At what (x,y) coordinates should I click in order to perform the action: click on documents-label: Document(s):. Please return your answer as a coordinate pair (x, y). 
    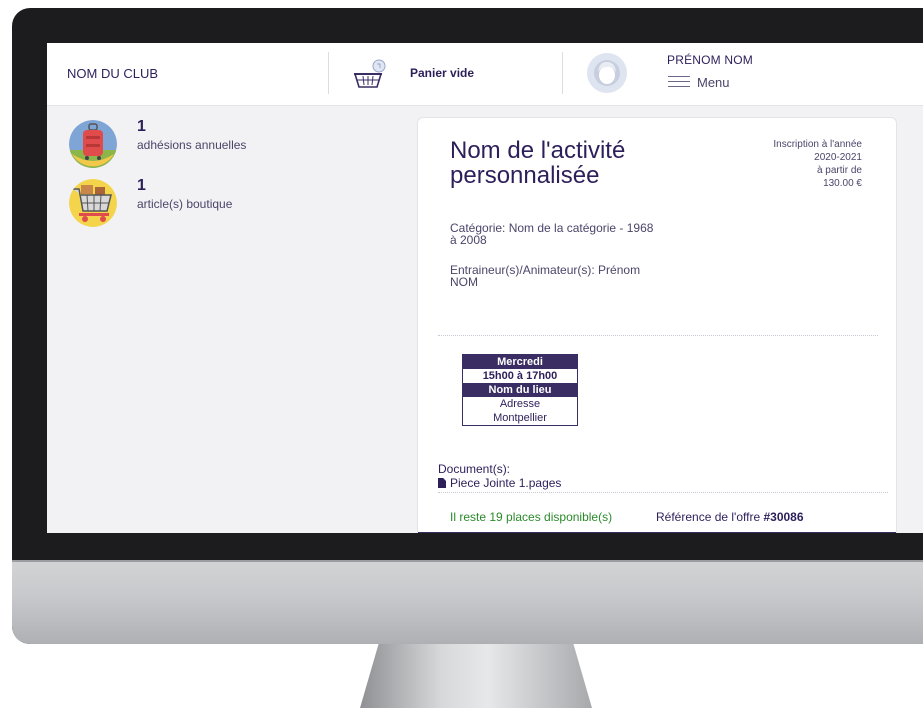
    Looking at the image, I should click on (474, 469).